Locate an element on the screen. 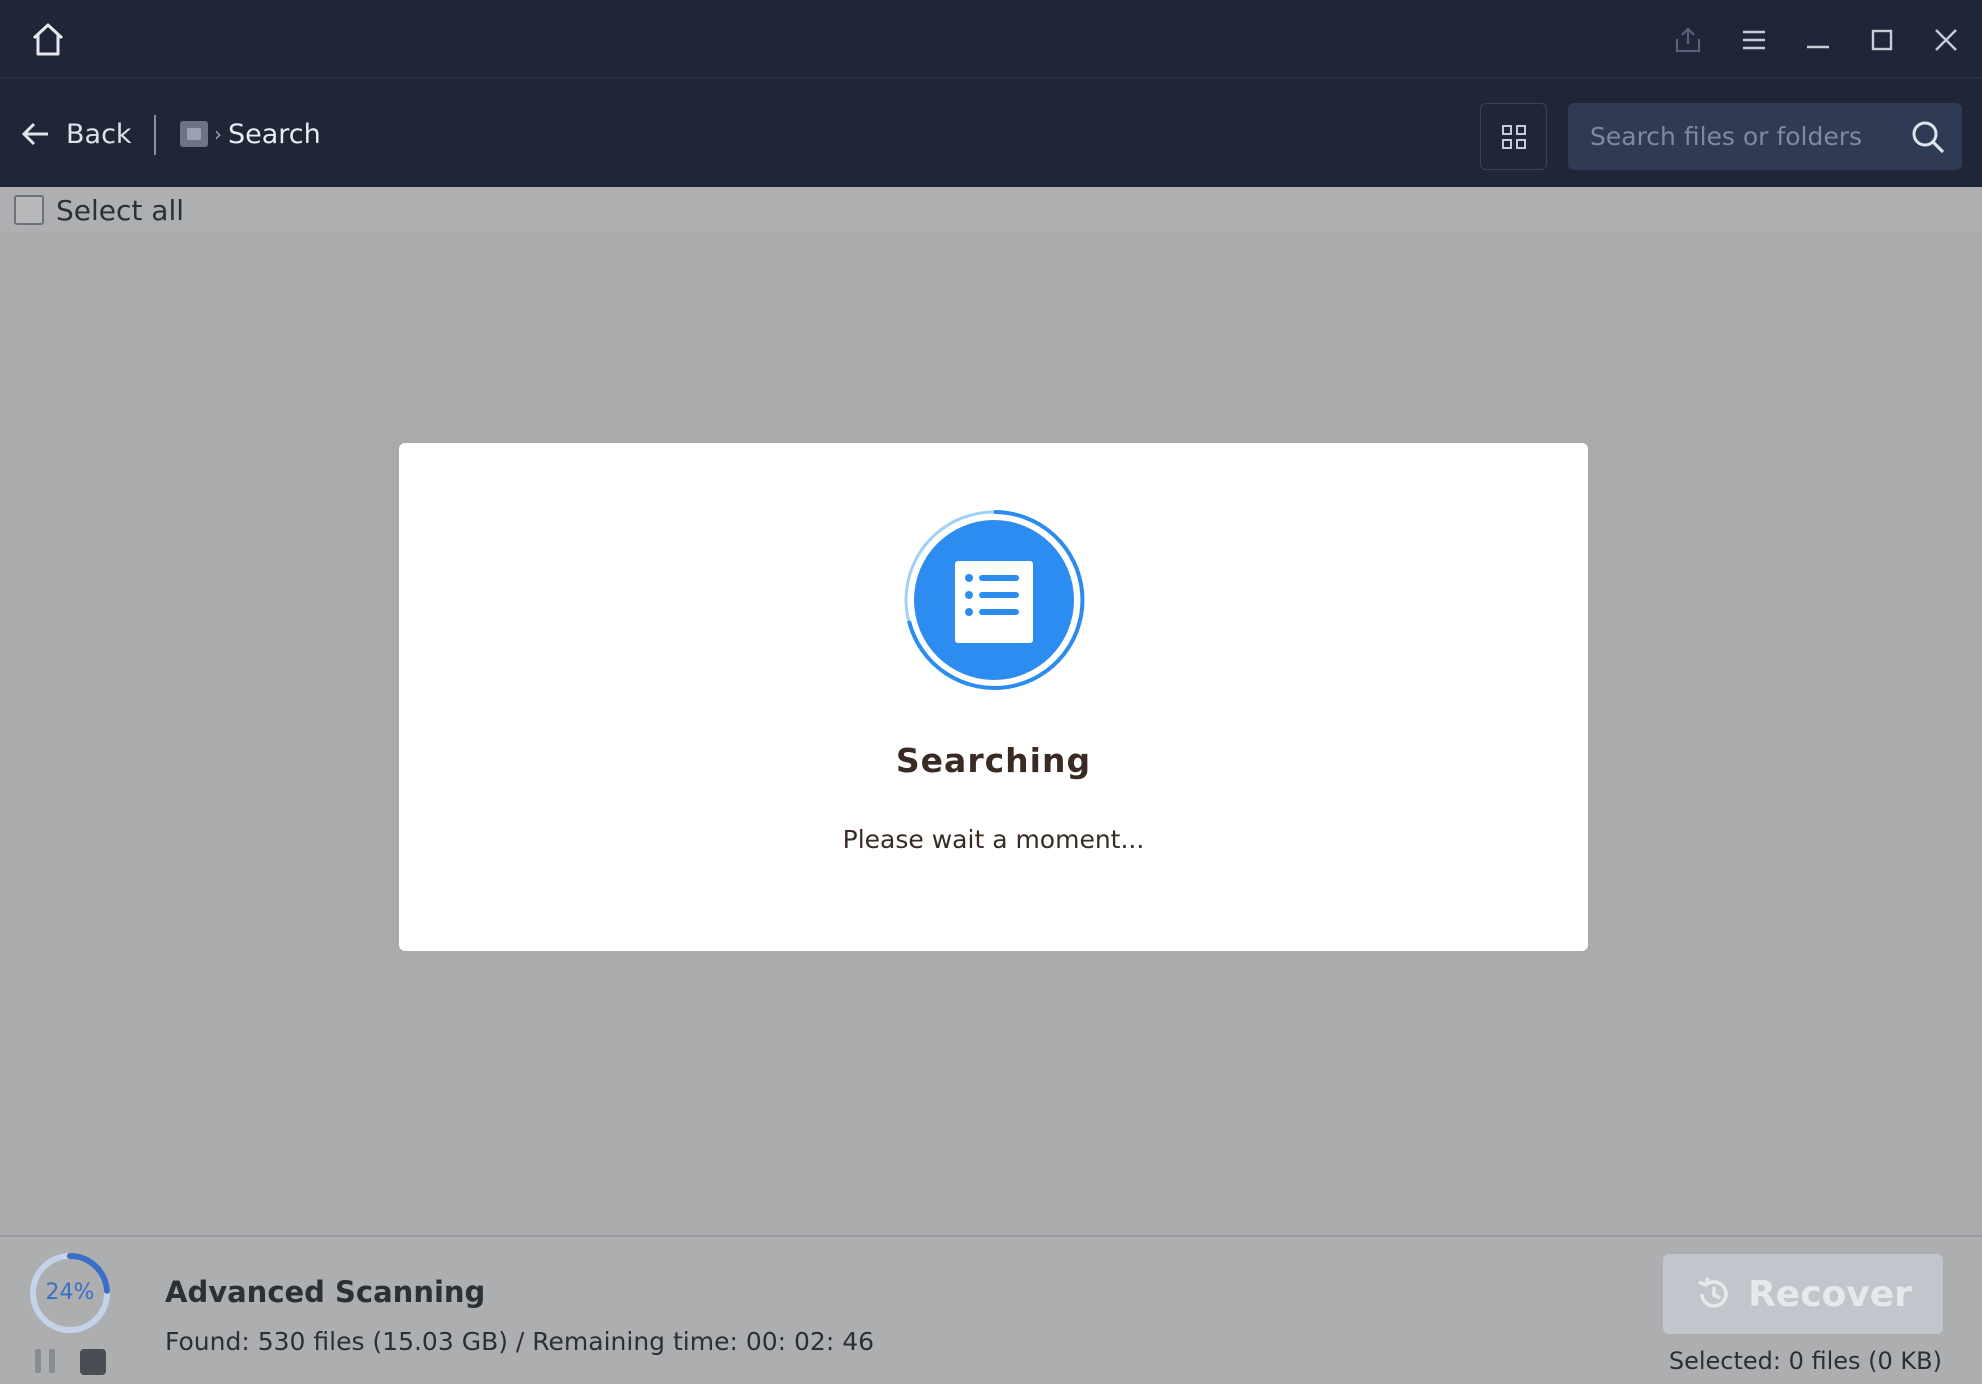  pause-button is located at coordinates (45, 1362).